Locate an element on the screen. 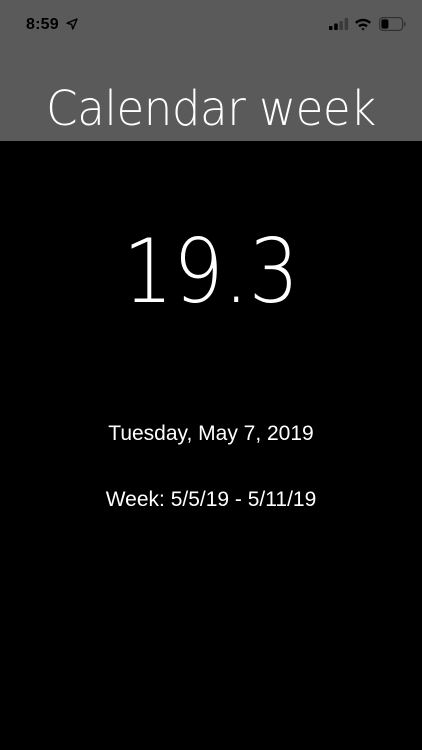 This screenshot has height=750, width=422. current-date-label: Tuesday, May 7, 2019 is located at coordinates (211, 433).